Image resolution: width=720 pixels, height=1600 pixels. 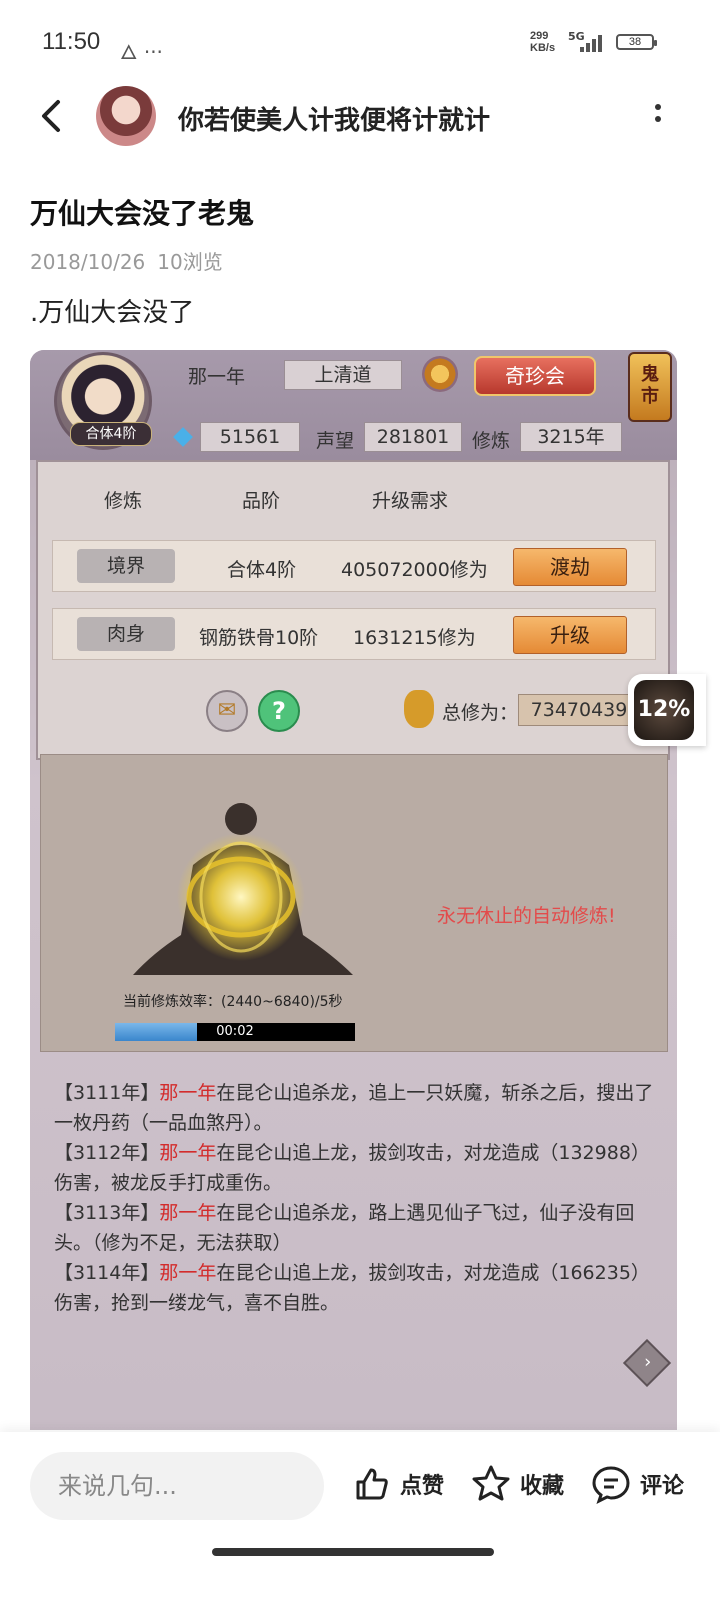 I want to click on reputation-value: 281801, so click(x=413, y=437).